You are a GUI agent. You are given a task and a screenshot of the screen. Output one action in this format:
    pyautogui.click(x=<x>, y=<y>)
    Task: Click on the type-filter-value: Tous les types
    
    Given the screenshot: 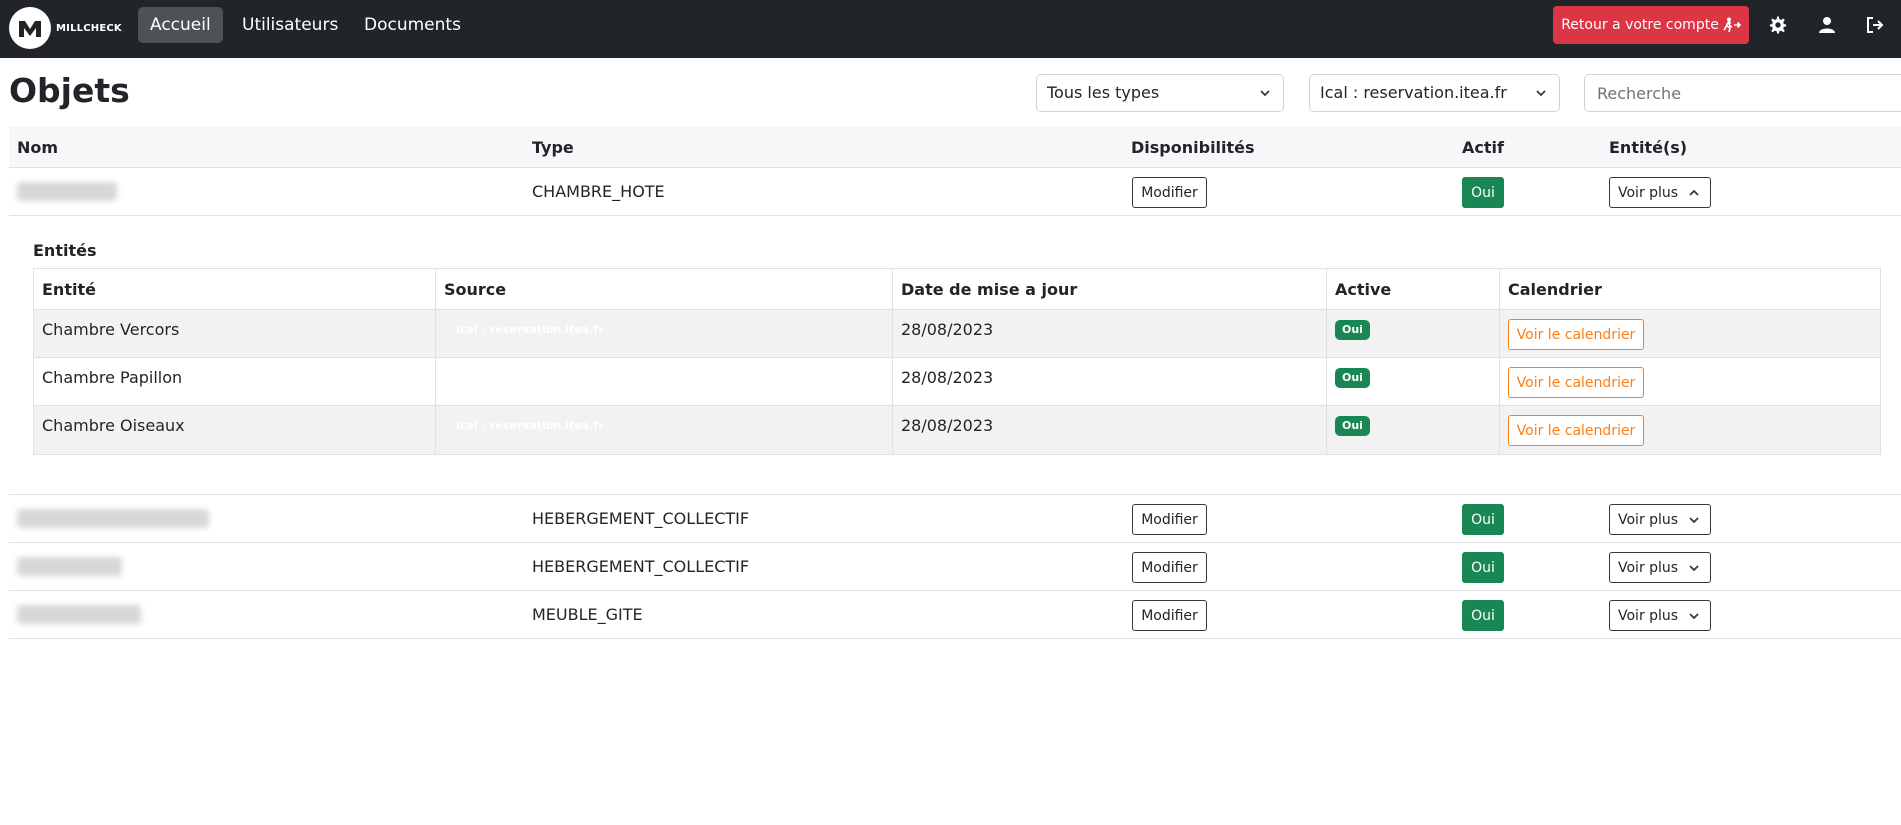 What is the action you would take?
    pyautogui.click(x=1103, y=92)
    